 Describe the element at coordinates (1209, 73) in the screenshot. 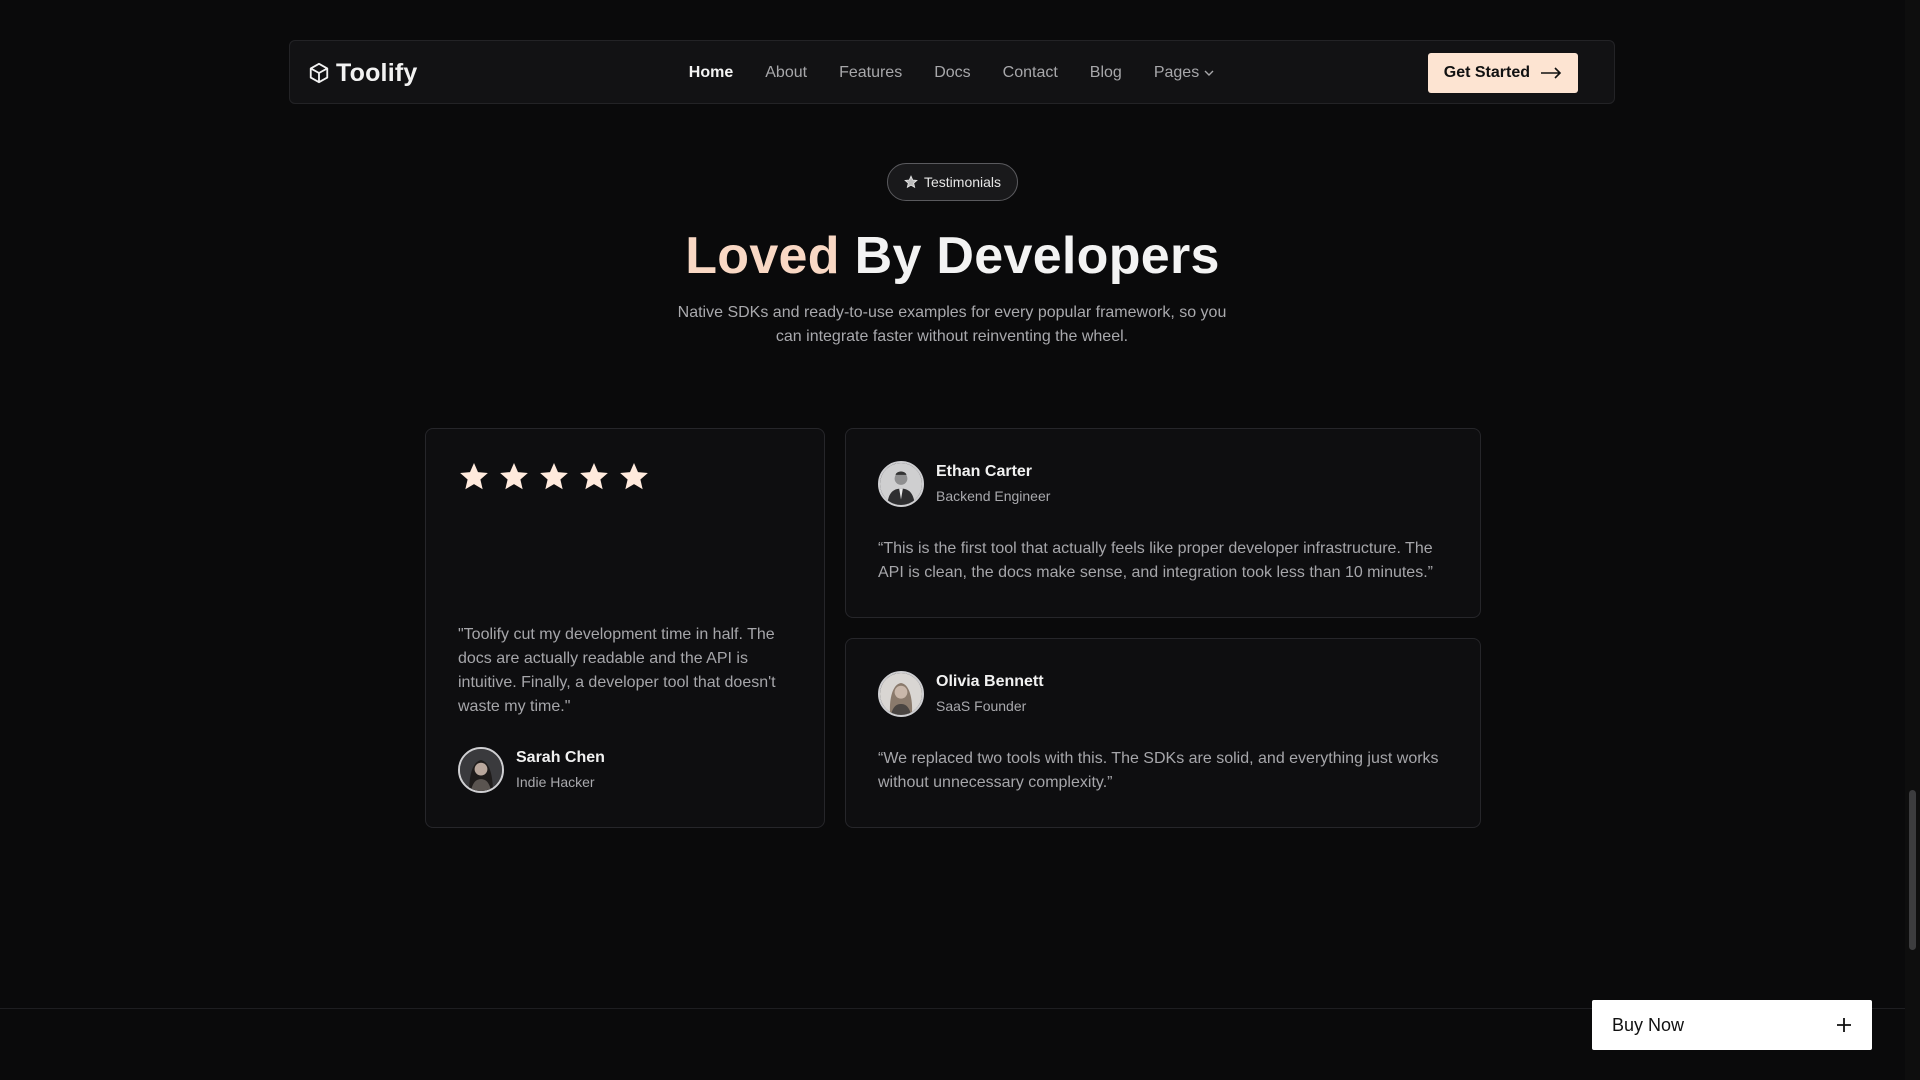

I see `chevron-down-icon` at that location.